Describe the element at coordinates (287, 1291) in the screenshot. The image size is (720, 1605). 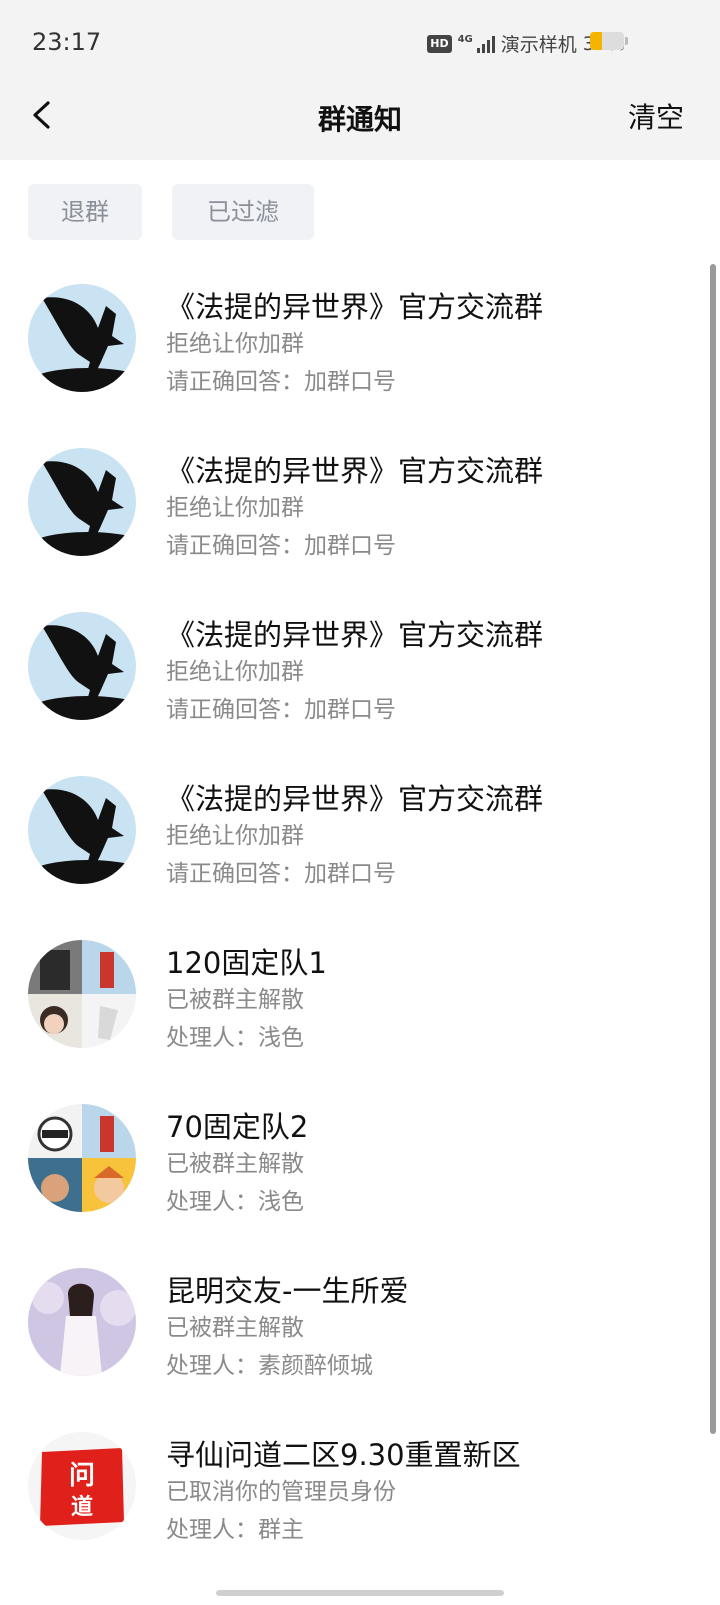
I see `group-name: 昆明交友-一生所爱` at that location.